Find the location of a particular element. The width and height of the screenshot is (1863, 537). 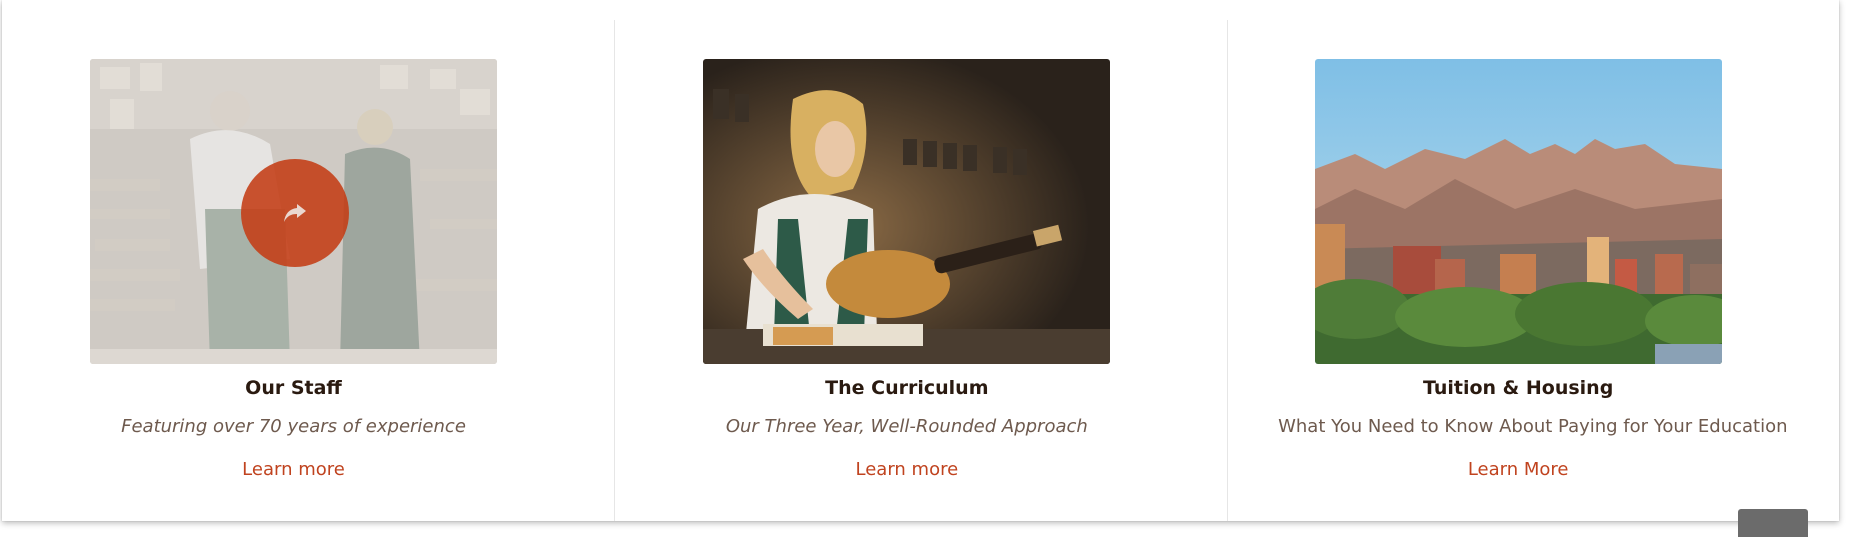

scroll-to-top-button is located at coordinates (1773, 523).